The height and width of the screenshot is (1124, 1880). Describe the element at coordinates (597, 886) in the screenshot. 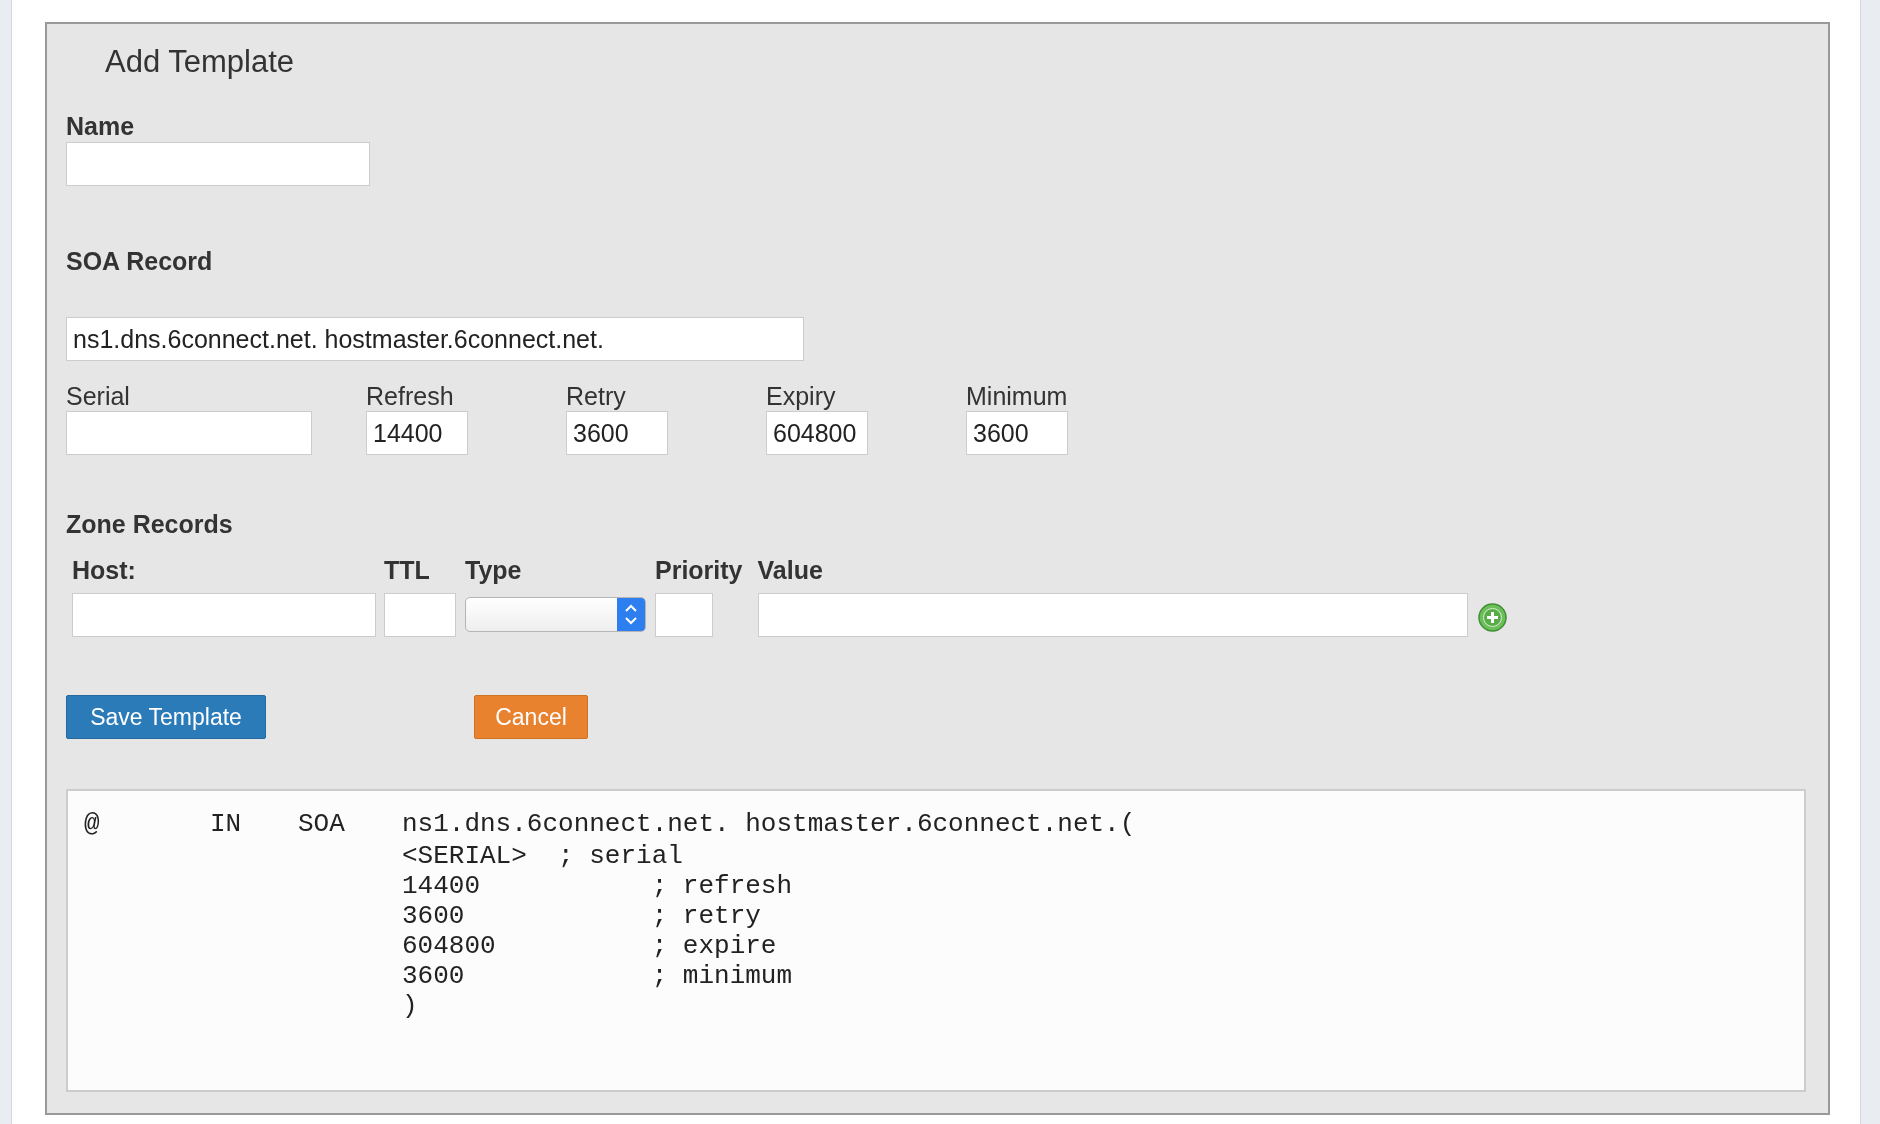

I see `code-line: 14400 ; refresh` at that location.